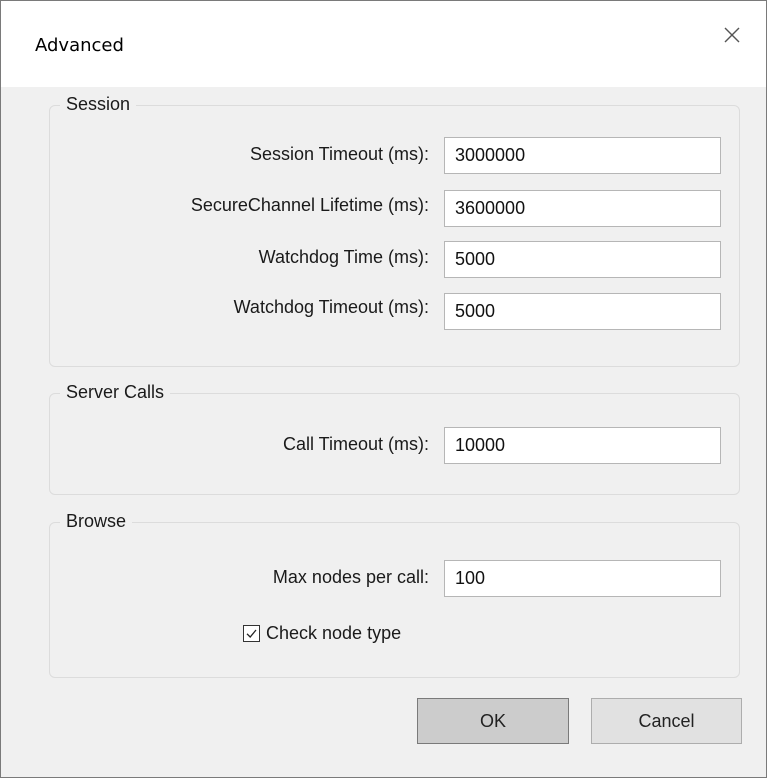  What do you see at coordinates (339, 154) in the screenshot?
I see `session-timeout-label: Session Timeout (ms):` at bounding box center [339, 154].